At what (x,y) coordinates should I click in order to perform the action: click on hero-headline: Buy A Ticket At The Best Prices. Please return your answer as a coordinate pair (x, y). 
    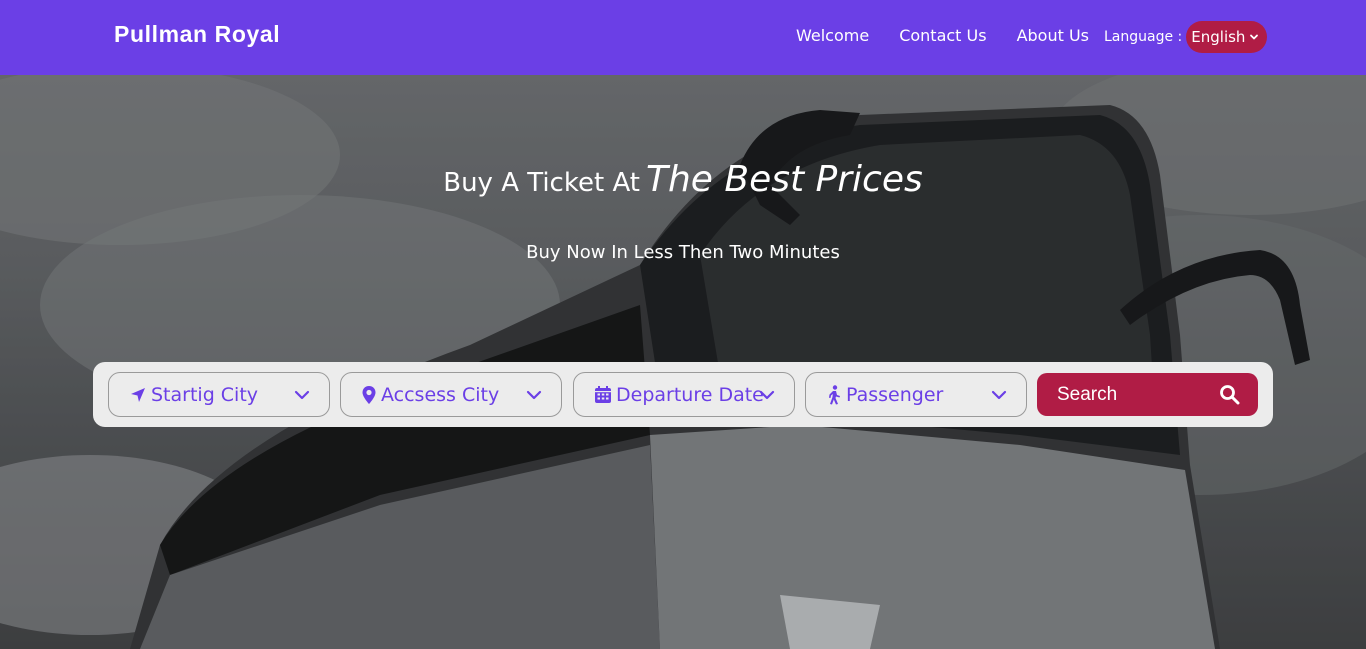
    Looking at the image, I should click on (683, 179).